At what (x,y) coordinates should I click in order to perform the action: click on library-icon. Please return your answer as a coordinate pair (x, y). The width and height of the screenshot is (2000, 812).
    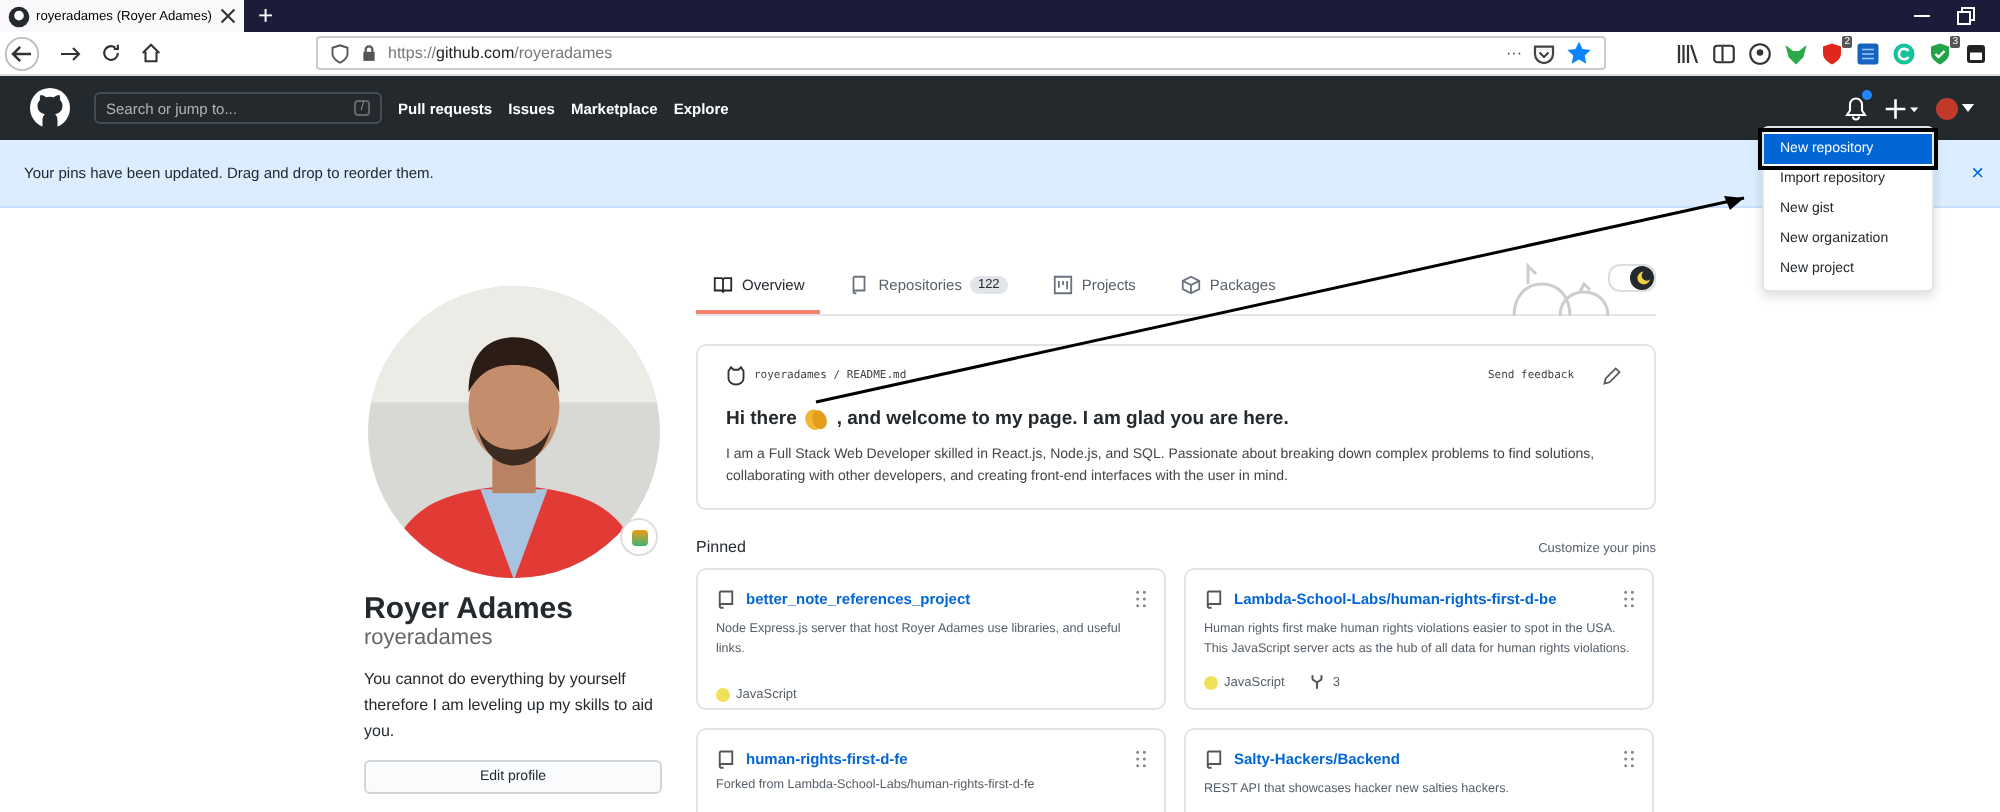
    Looking at the image, I should click on (1688, 53).